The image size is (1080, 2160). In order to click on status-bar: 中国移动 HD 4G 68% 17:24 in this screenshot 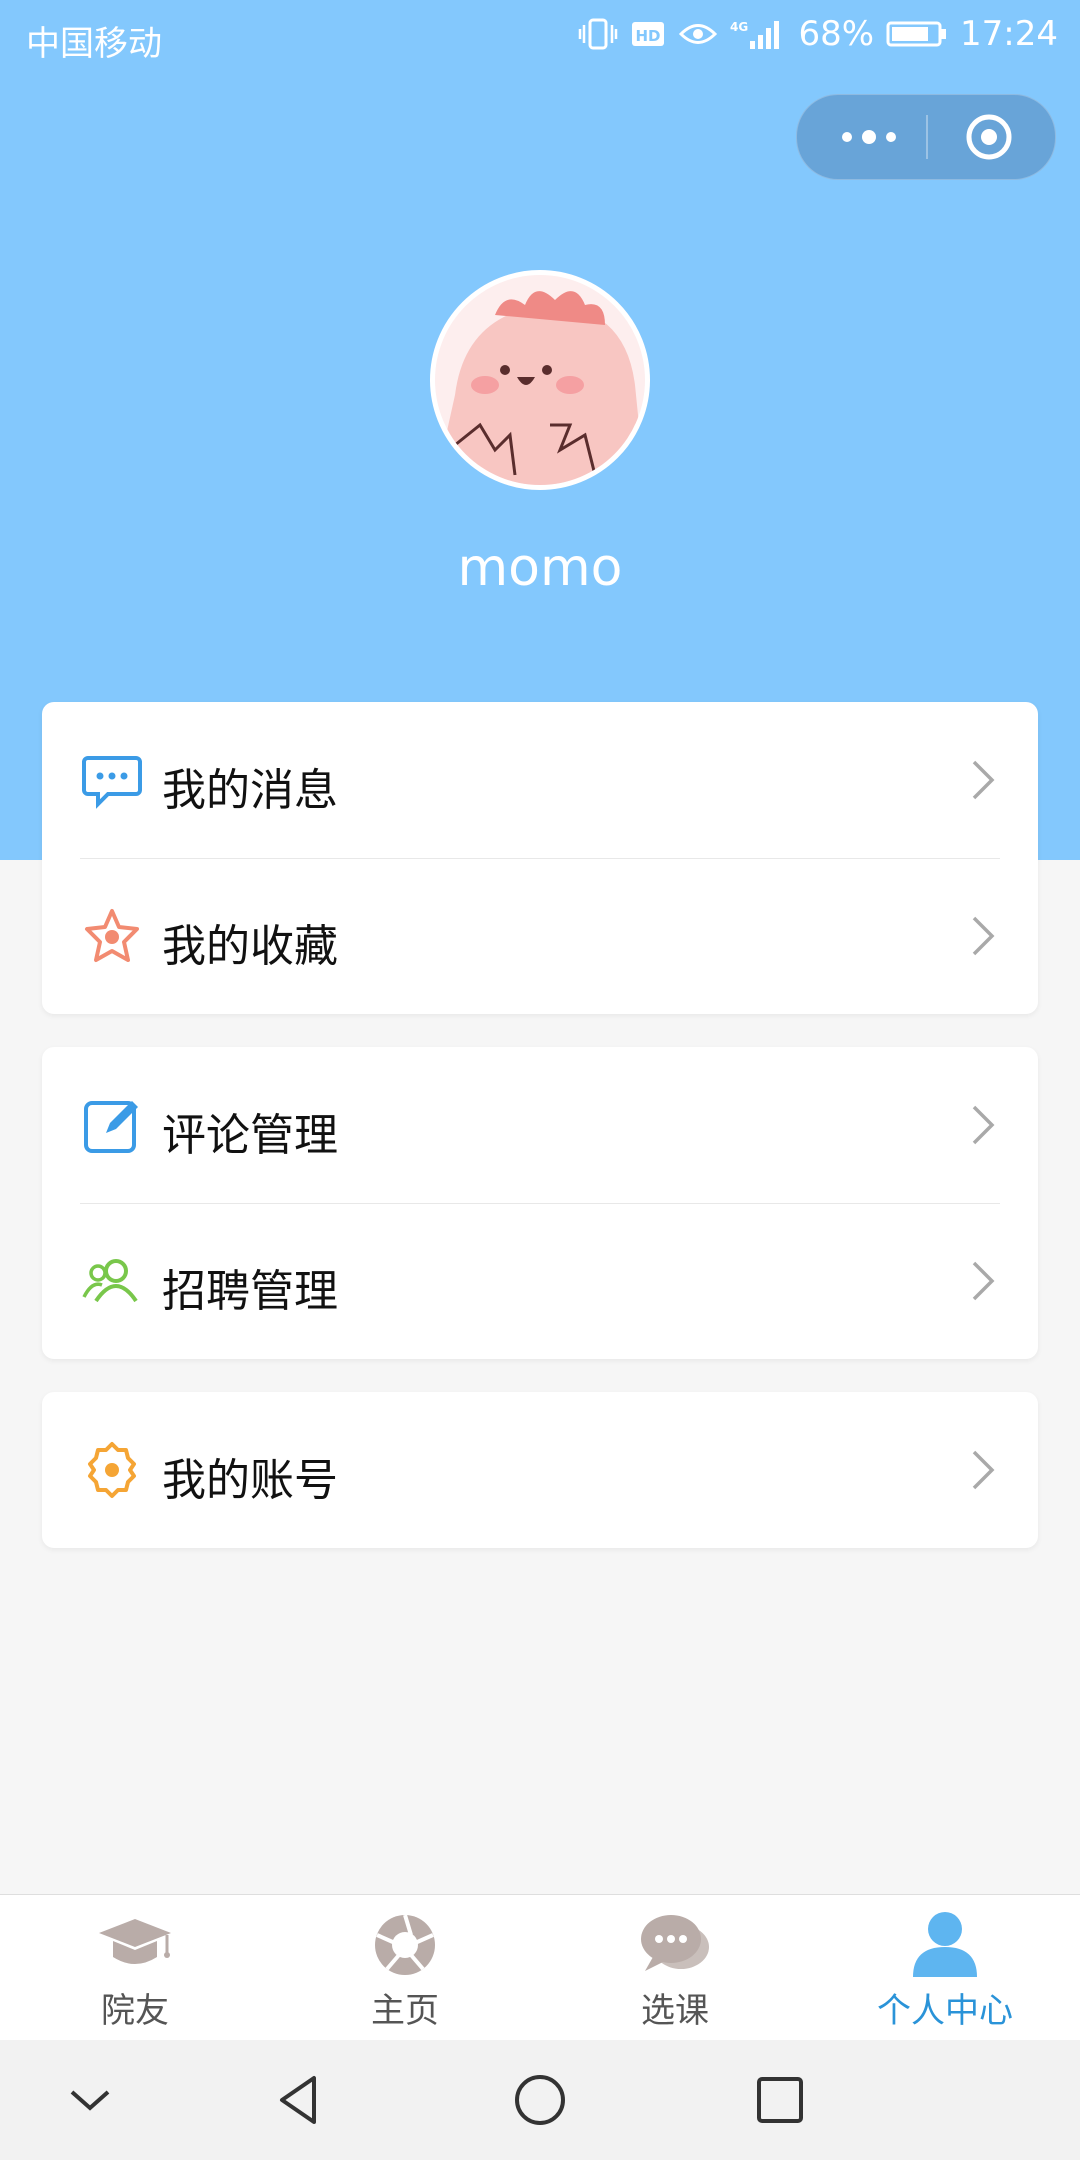, I will do `click(540, 37)`.